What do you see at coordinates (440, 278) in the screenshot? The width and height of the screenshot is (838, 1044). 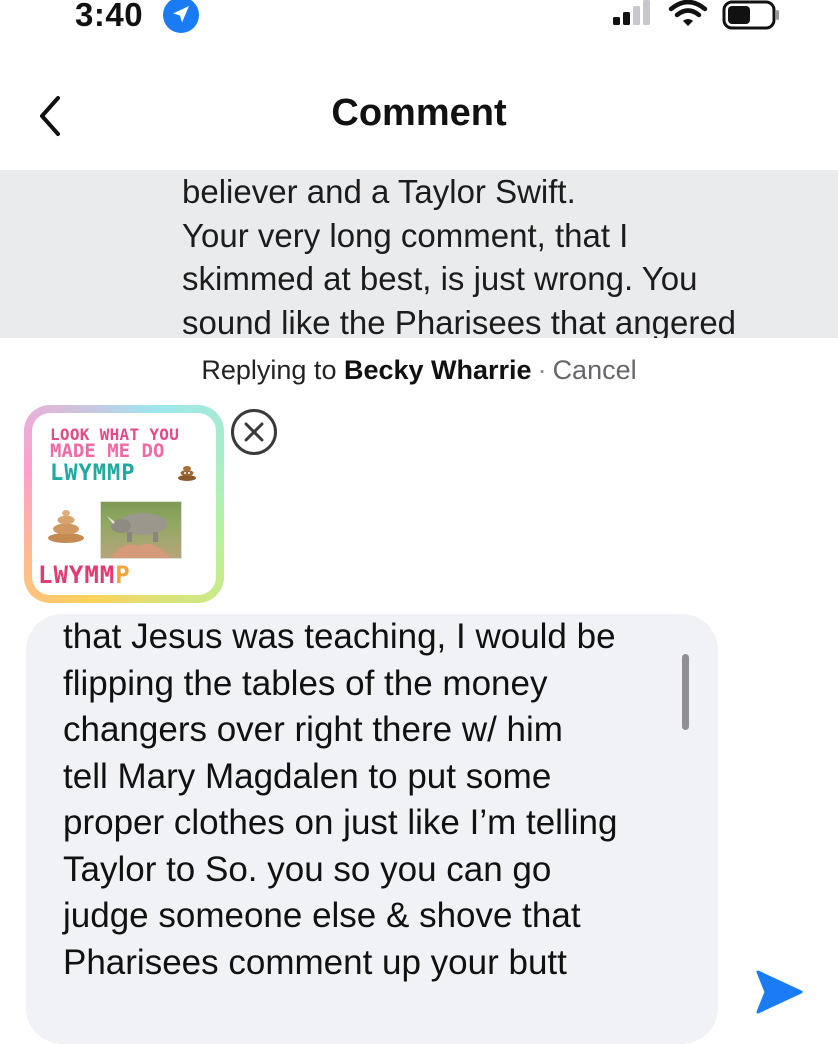 I see `quoted-line: skimmed at best, is just wrong. You` at bounding box center [440, 278].